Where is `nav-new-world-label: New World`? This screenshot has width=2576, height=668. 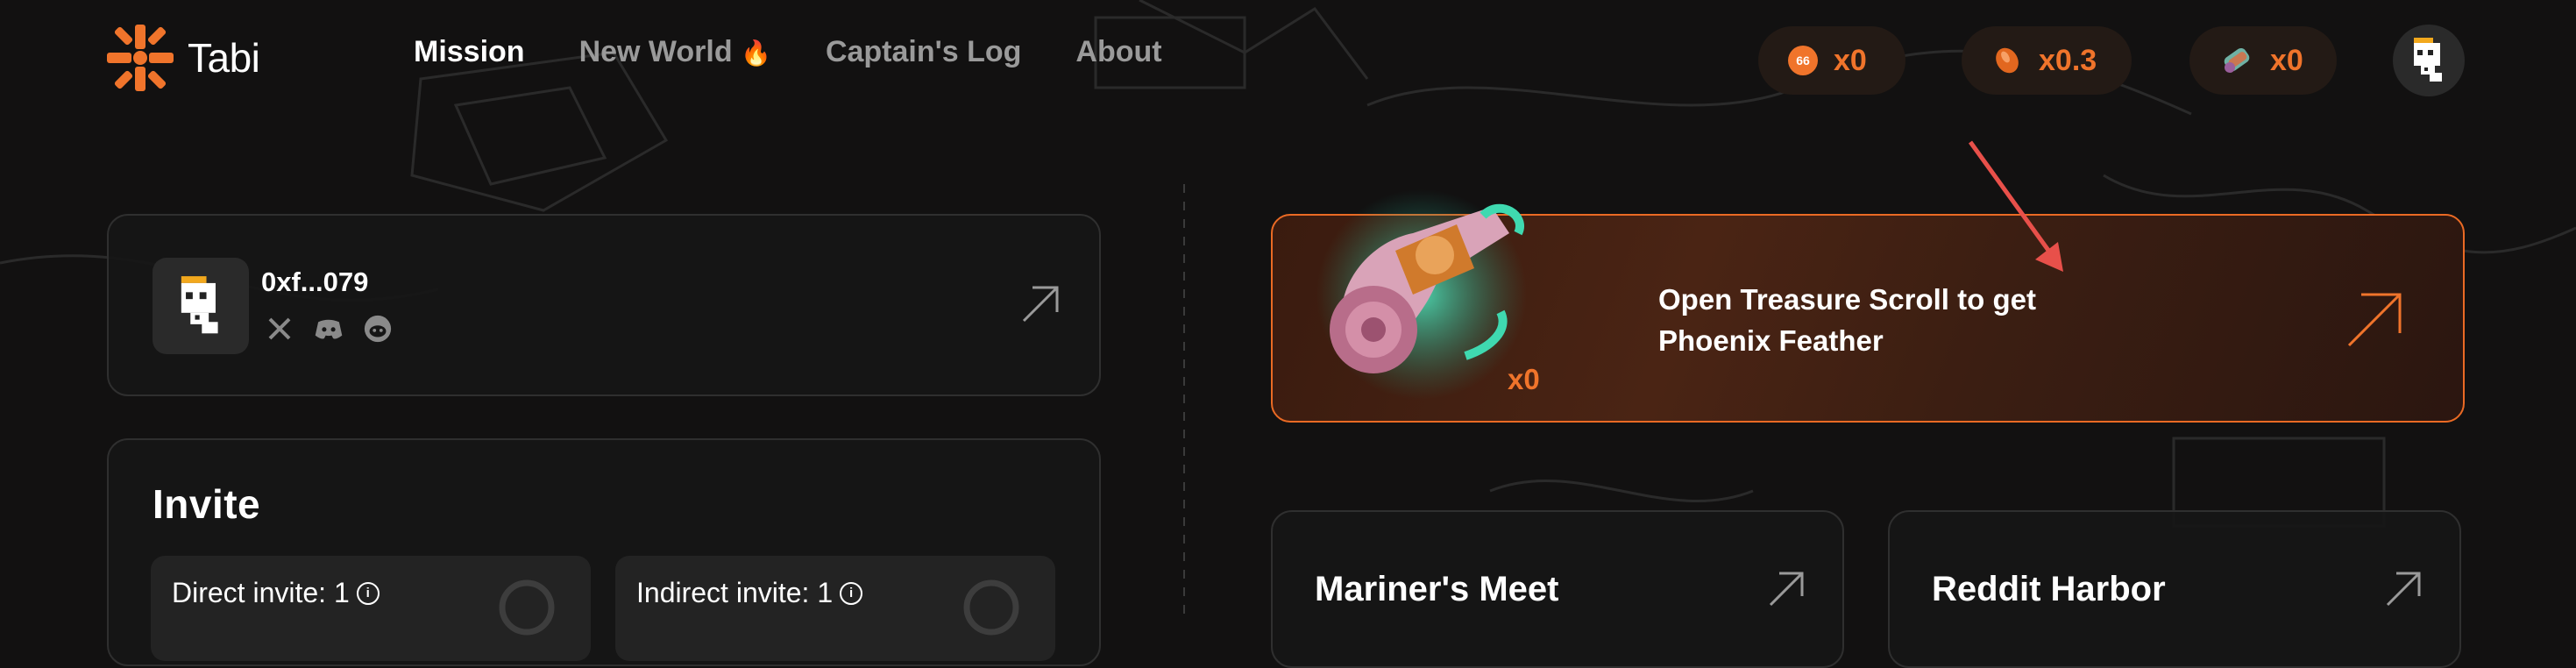 nav-new-world-label: New World is located at coordinates (655, 51).